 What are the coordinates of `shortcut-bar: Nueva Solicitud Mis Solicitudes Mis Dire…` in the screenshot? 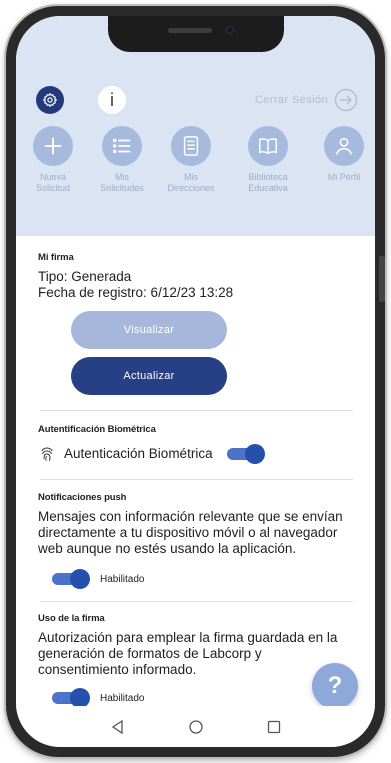 It's located at (195, 166).